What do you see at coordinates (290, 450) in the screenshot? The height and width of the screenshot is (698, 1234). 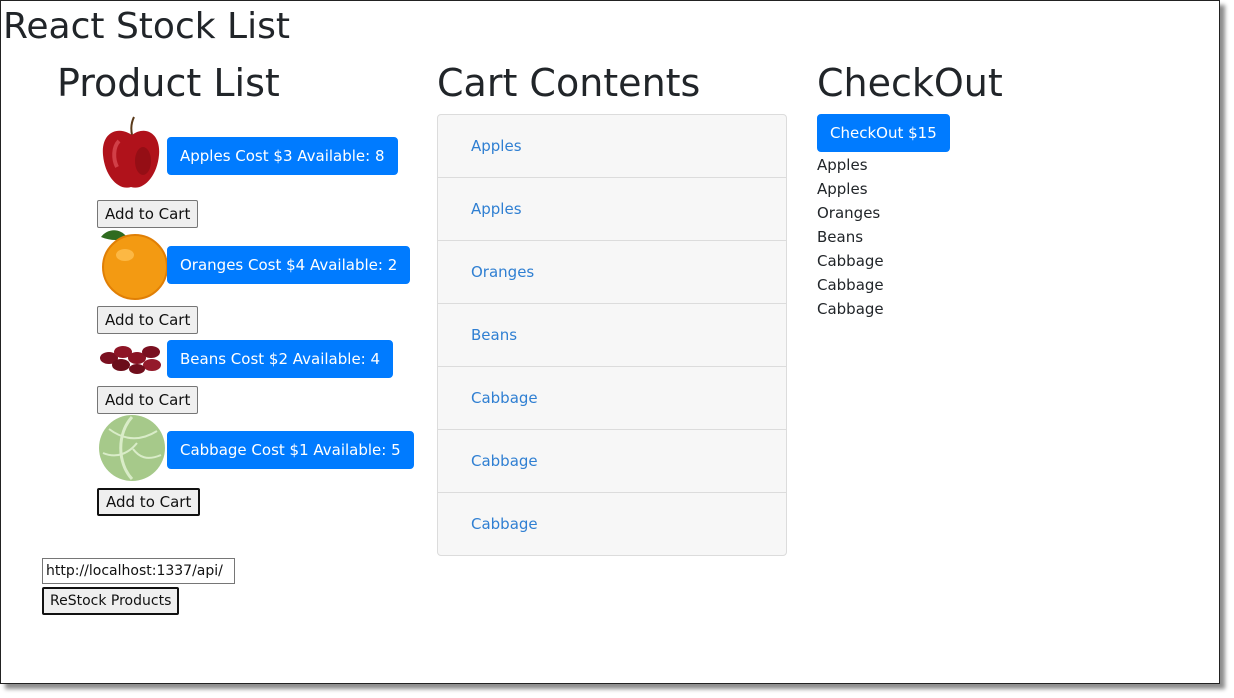 I see `product-button-cabbage: Cabbage Cost $1 Available: 5` at bounding box center [290, 450].